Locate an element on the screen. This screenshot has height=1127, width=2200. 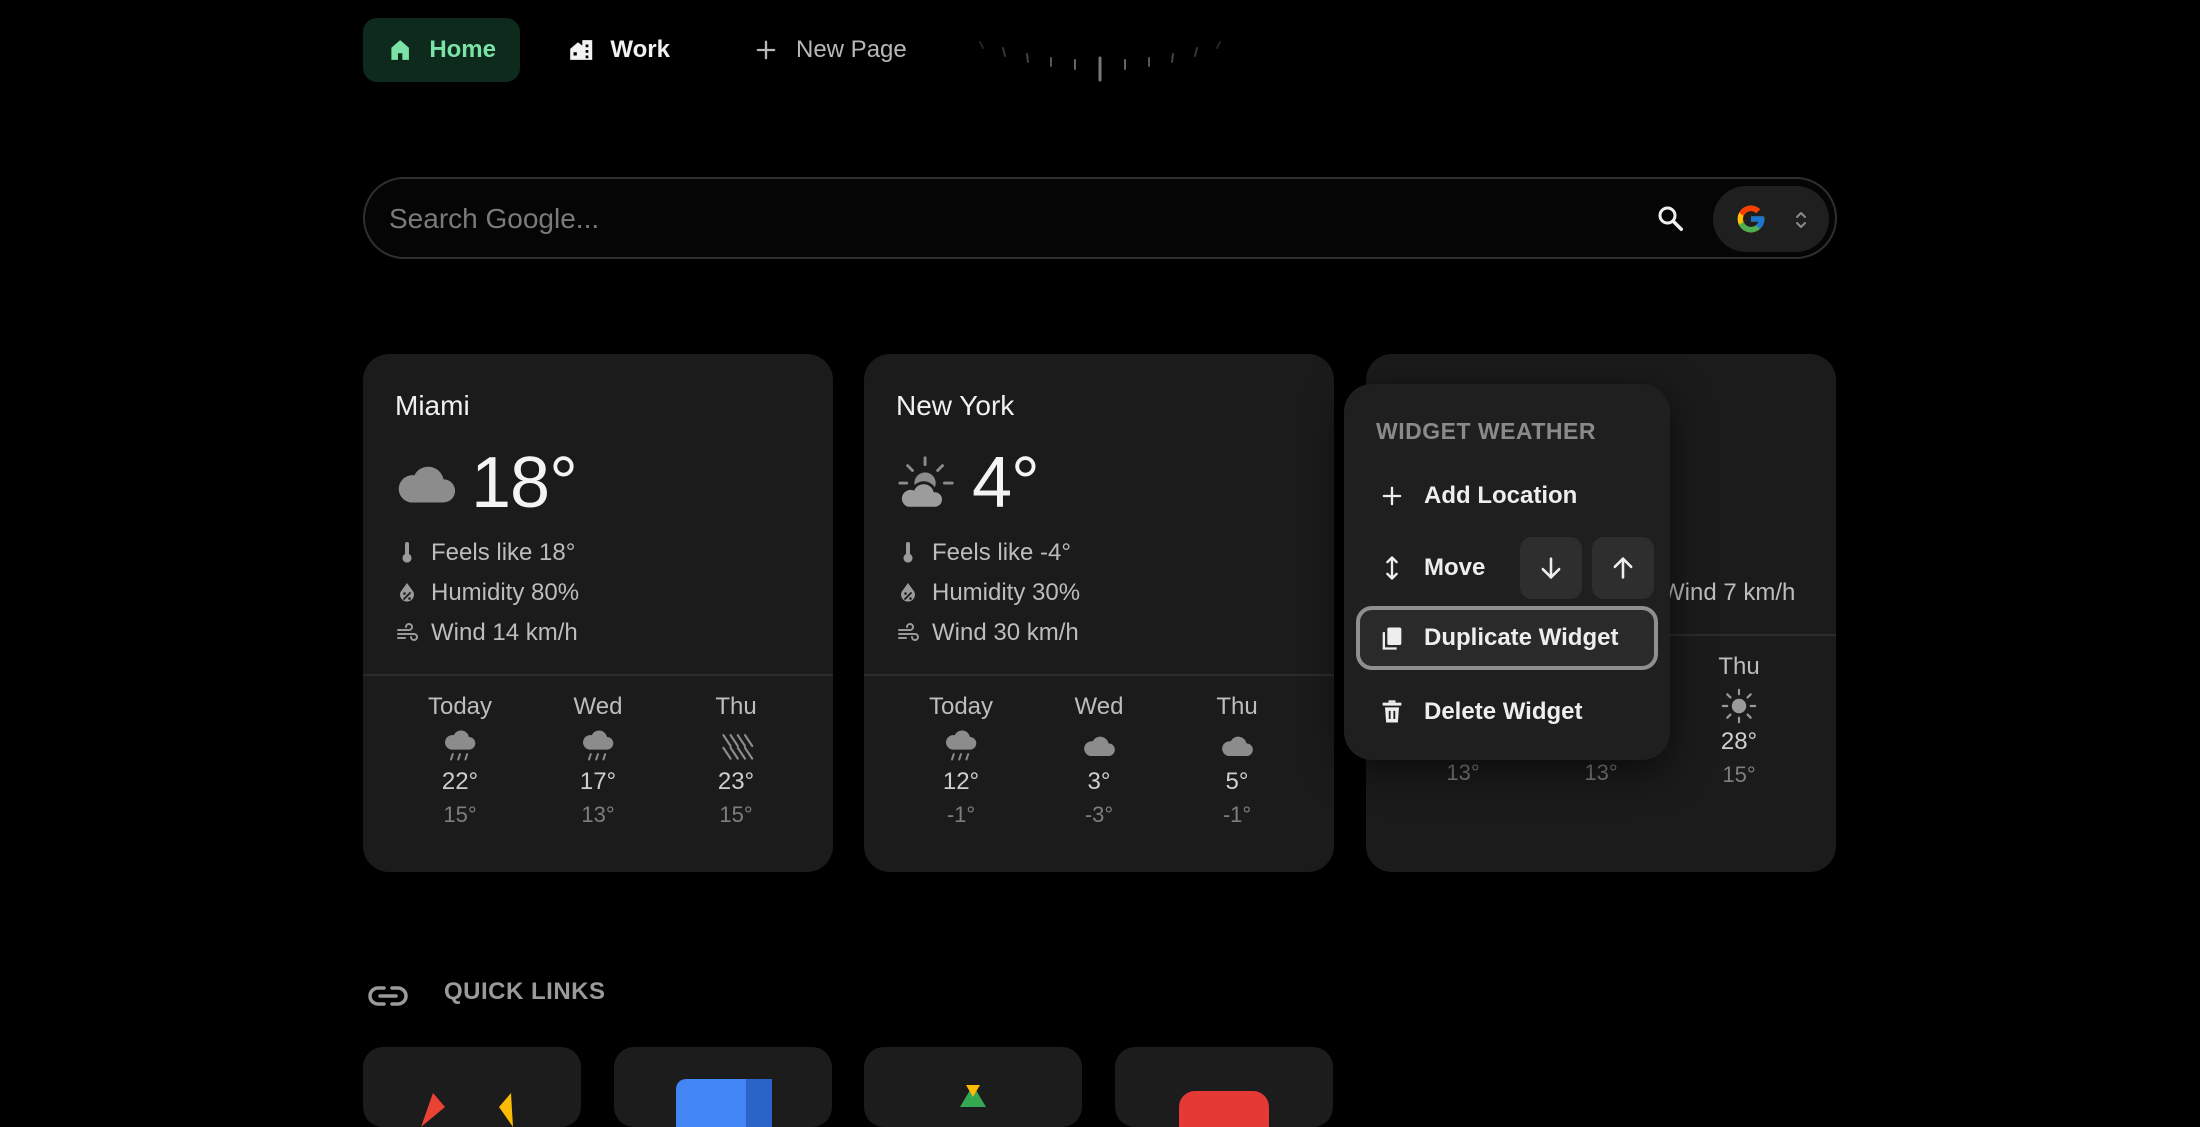
forecast-high: 3° is located at coordinates (1099, 781).